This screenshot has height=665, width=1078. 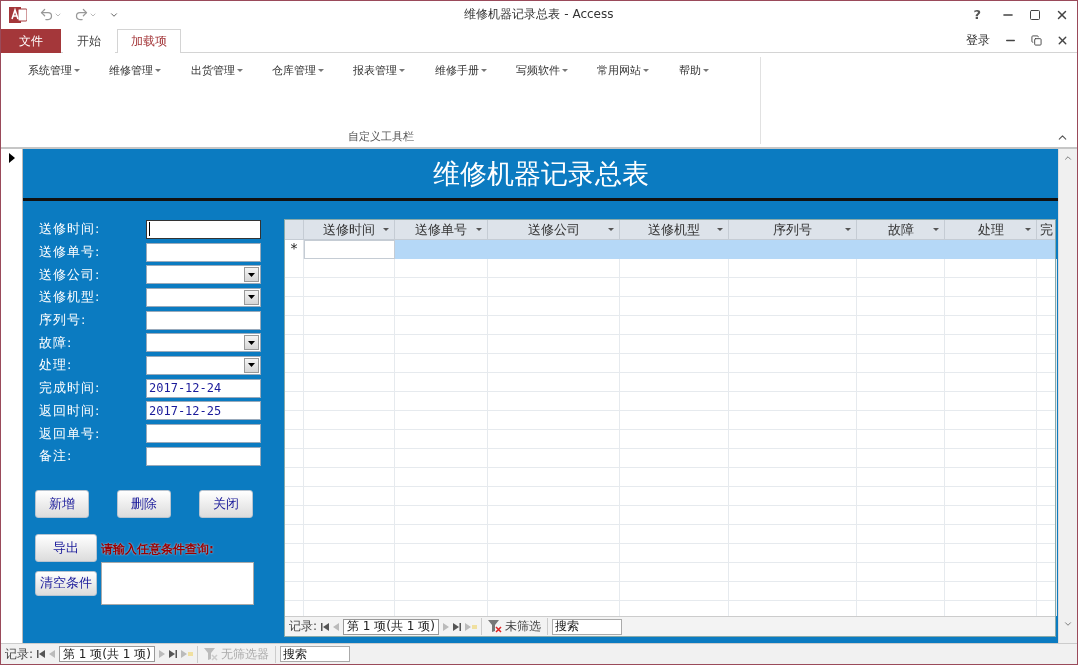 What do you see at coordinates (313, 70) in the screenshot?
I see `ribbon-menu: 仓库管理` at bounding box center [313, 70].